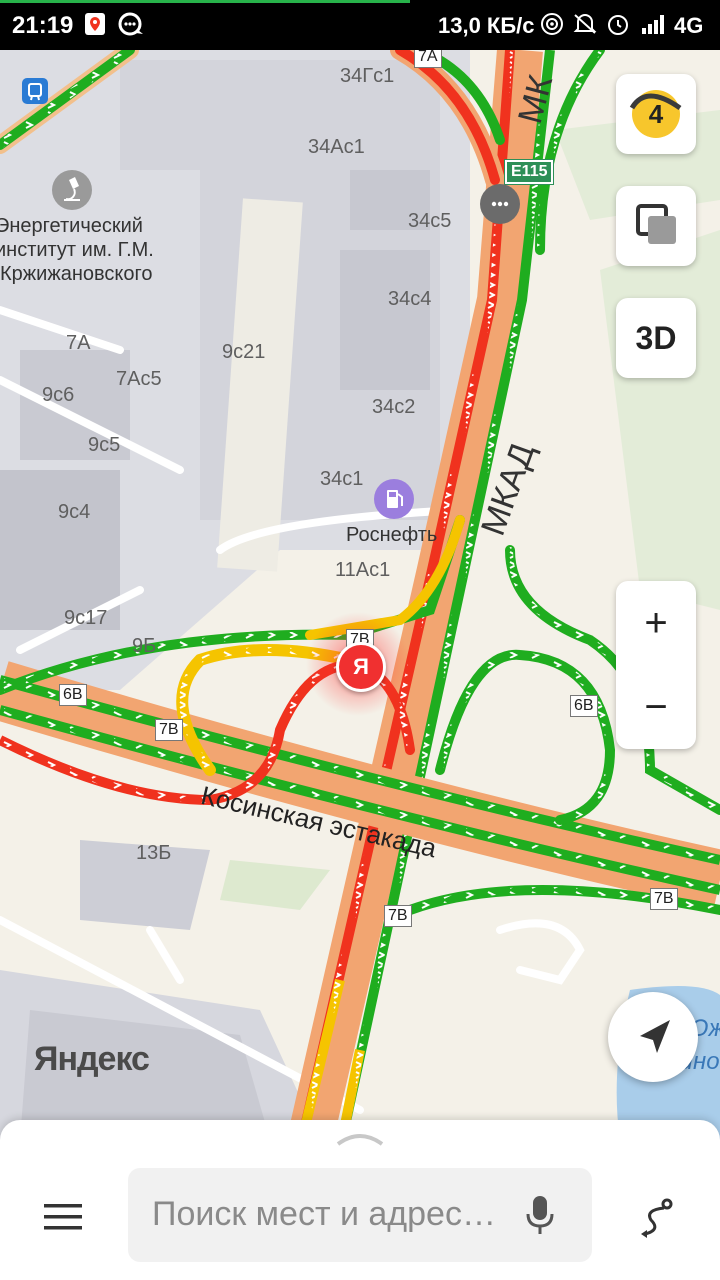  Describe the element at coordinates (244, 352) in the screenshot. I see `building-number: 9с21` at that location.